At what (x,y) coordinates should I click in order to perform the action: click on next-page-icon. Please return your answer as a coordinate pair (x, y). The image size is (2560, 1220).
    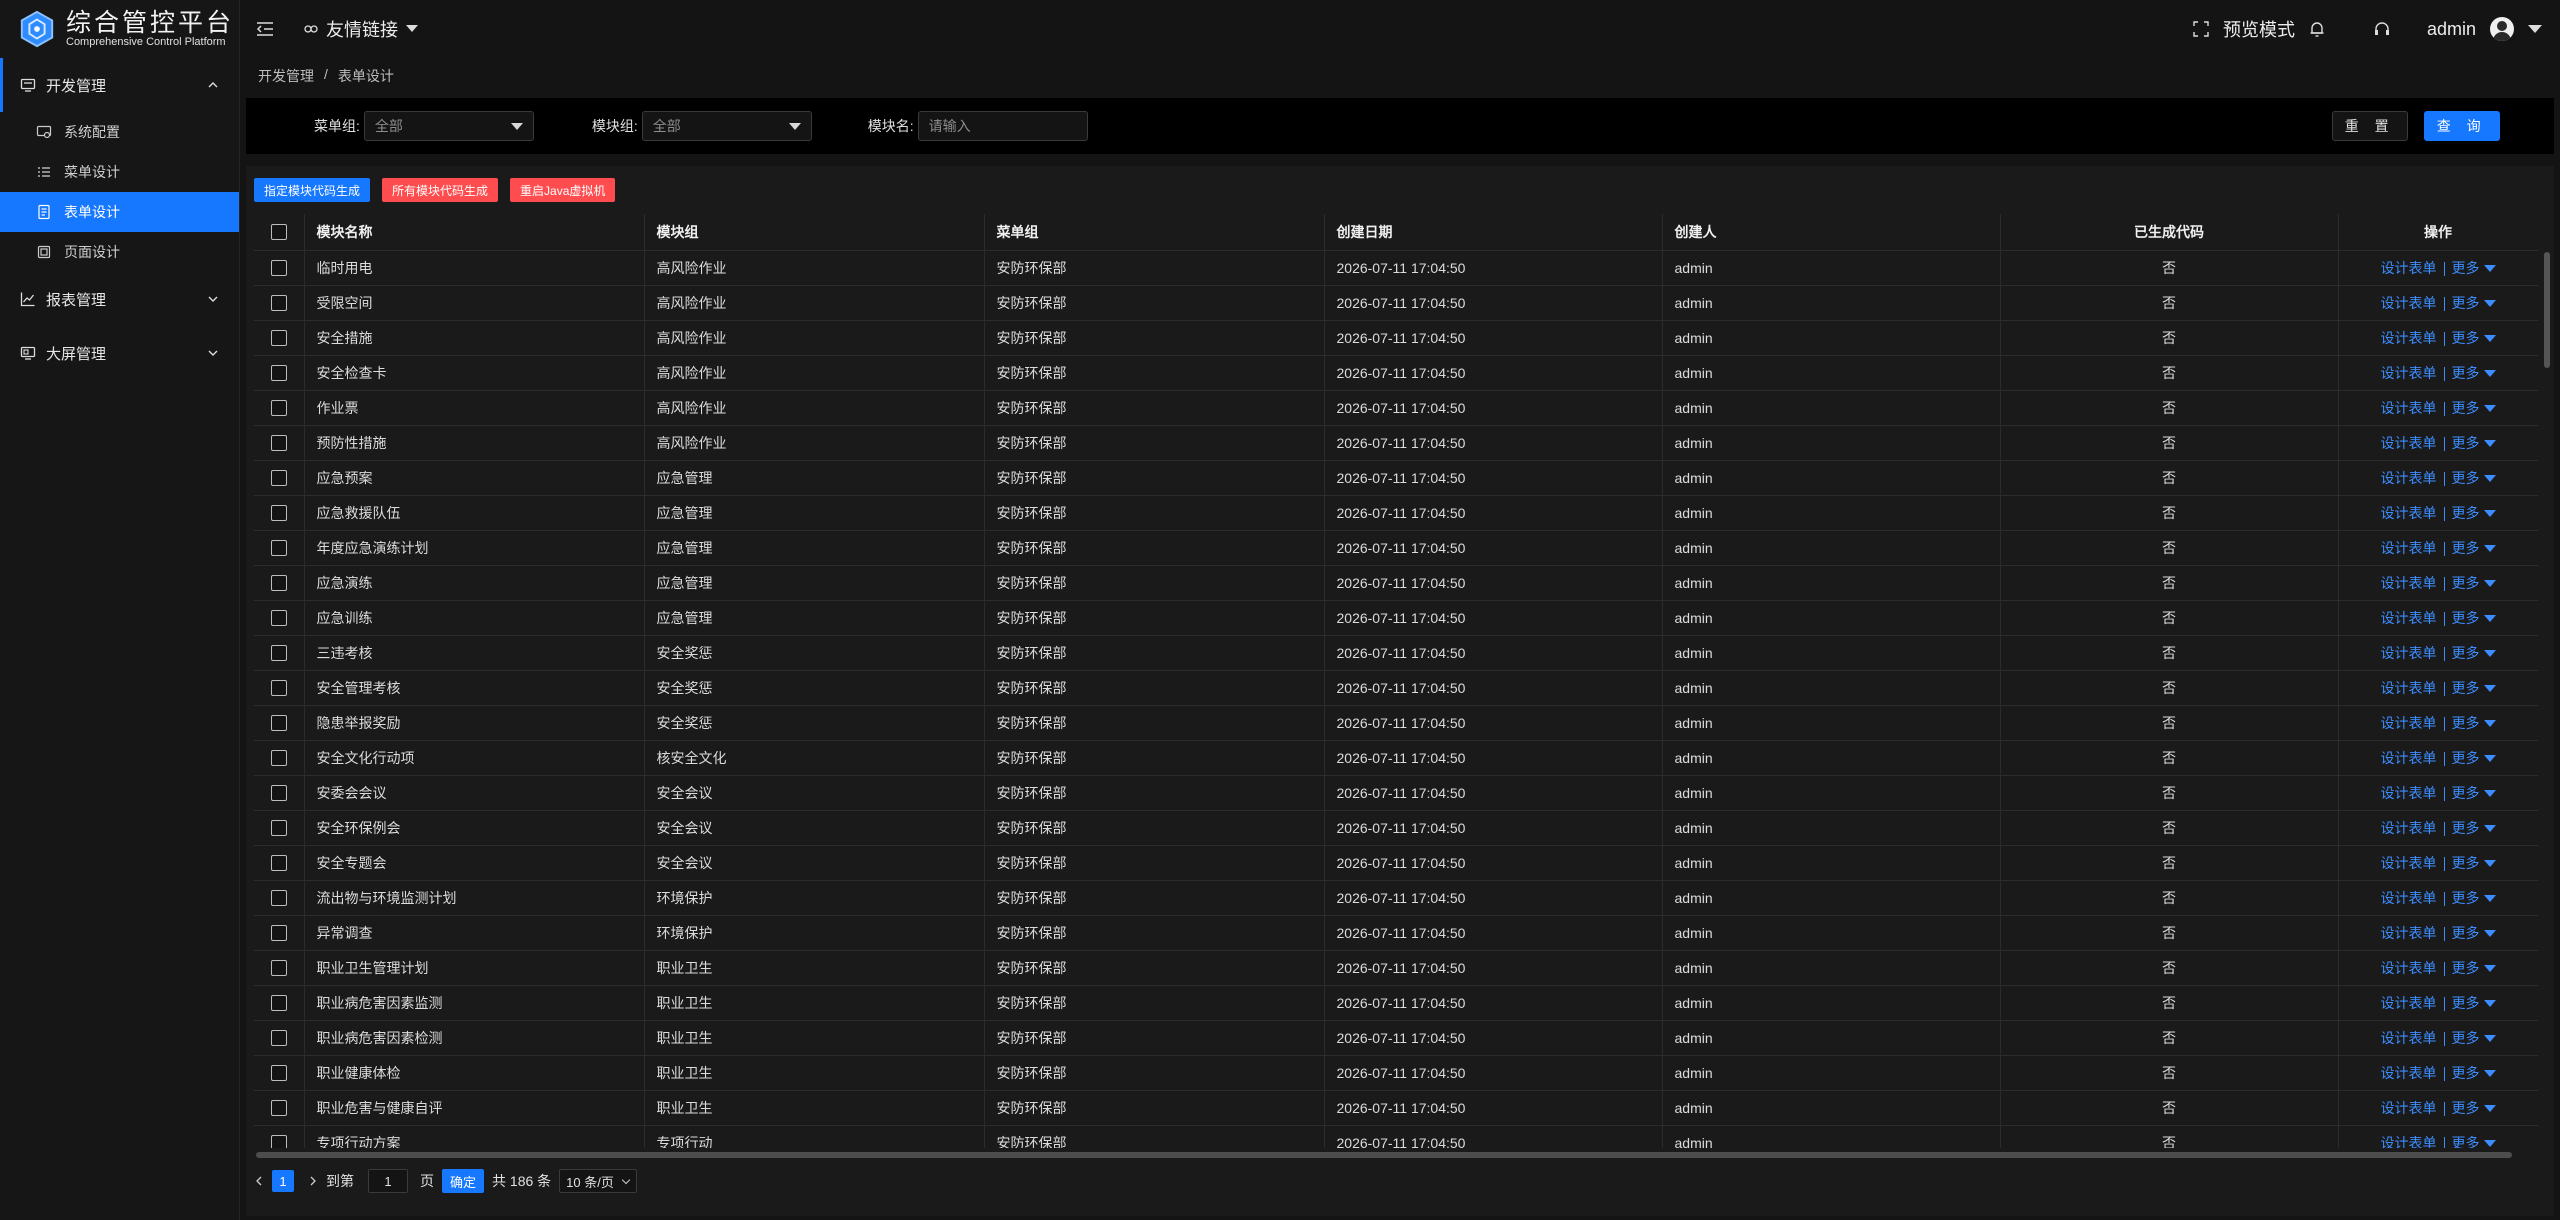
    Looking at the image, I should click on (313, 1181).